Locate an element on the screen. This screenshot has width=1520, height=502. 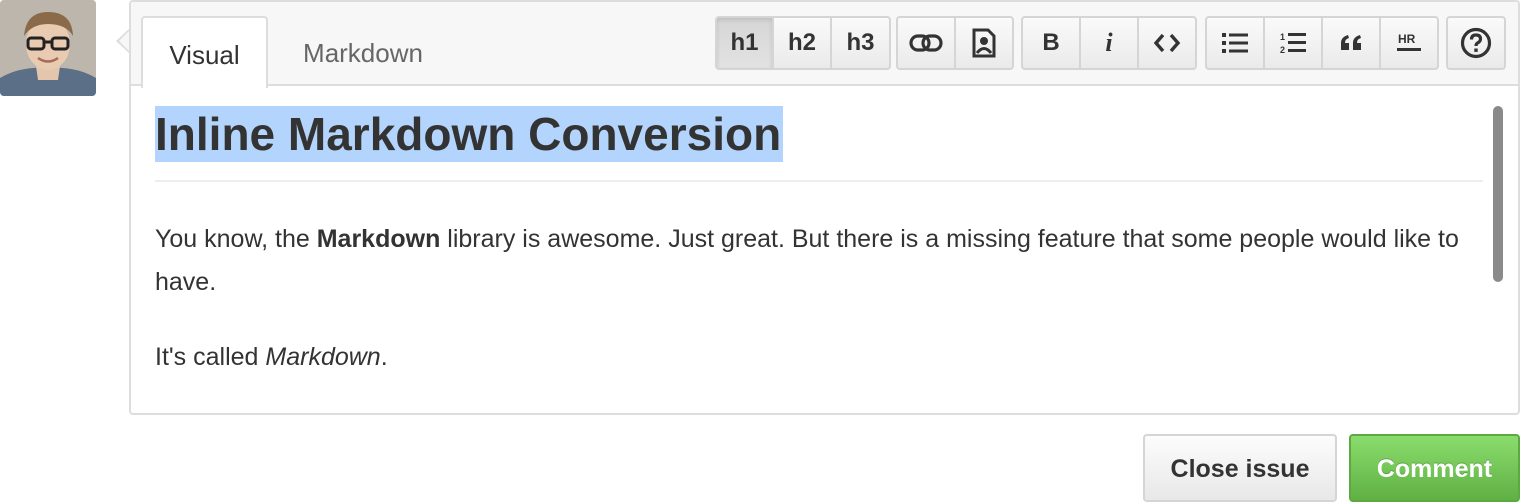
block-button-group: 1 2 HR is located at coordinates (1322, 43).